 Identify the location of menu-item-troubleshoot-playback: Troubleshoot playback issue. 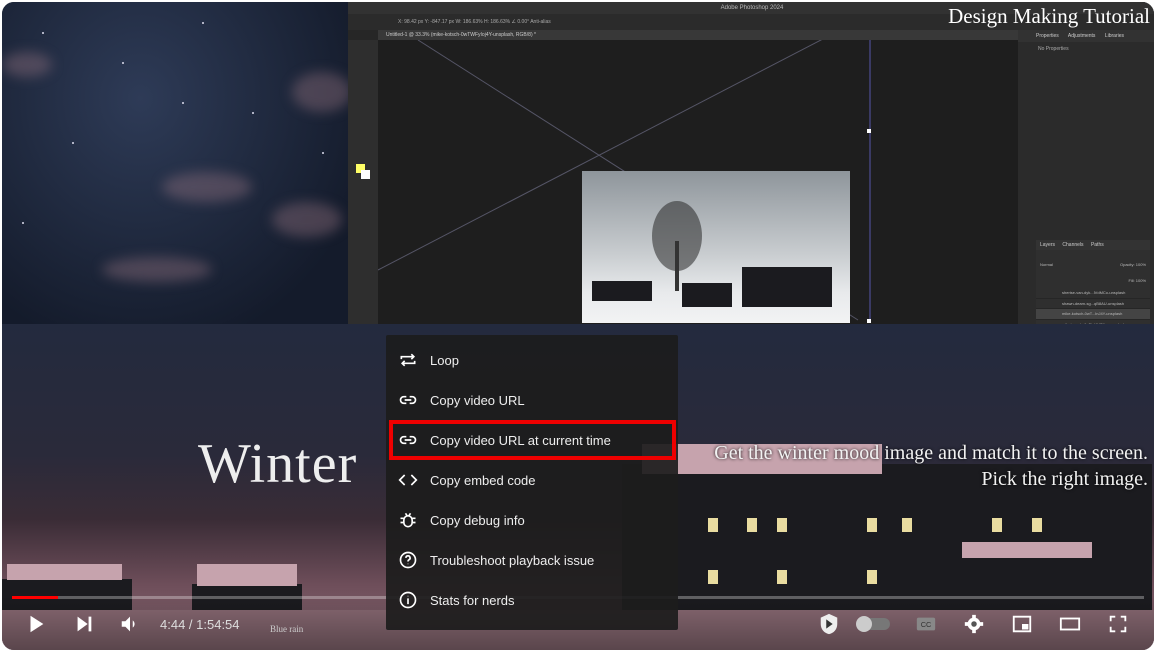
(532, 560).